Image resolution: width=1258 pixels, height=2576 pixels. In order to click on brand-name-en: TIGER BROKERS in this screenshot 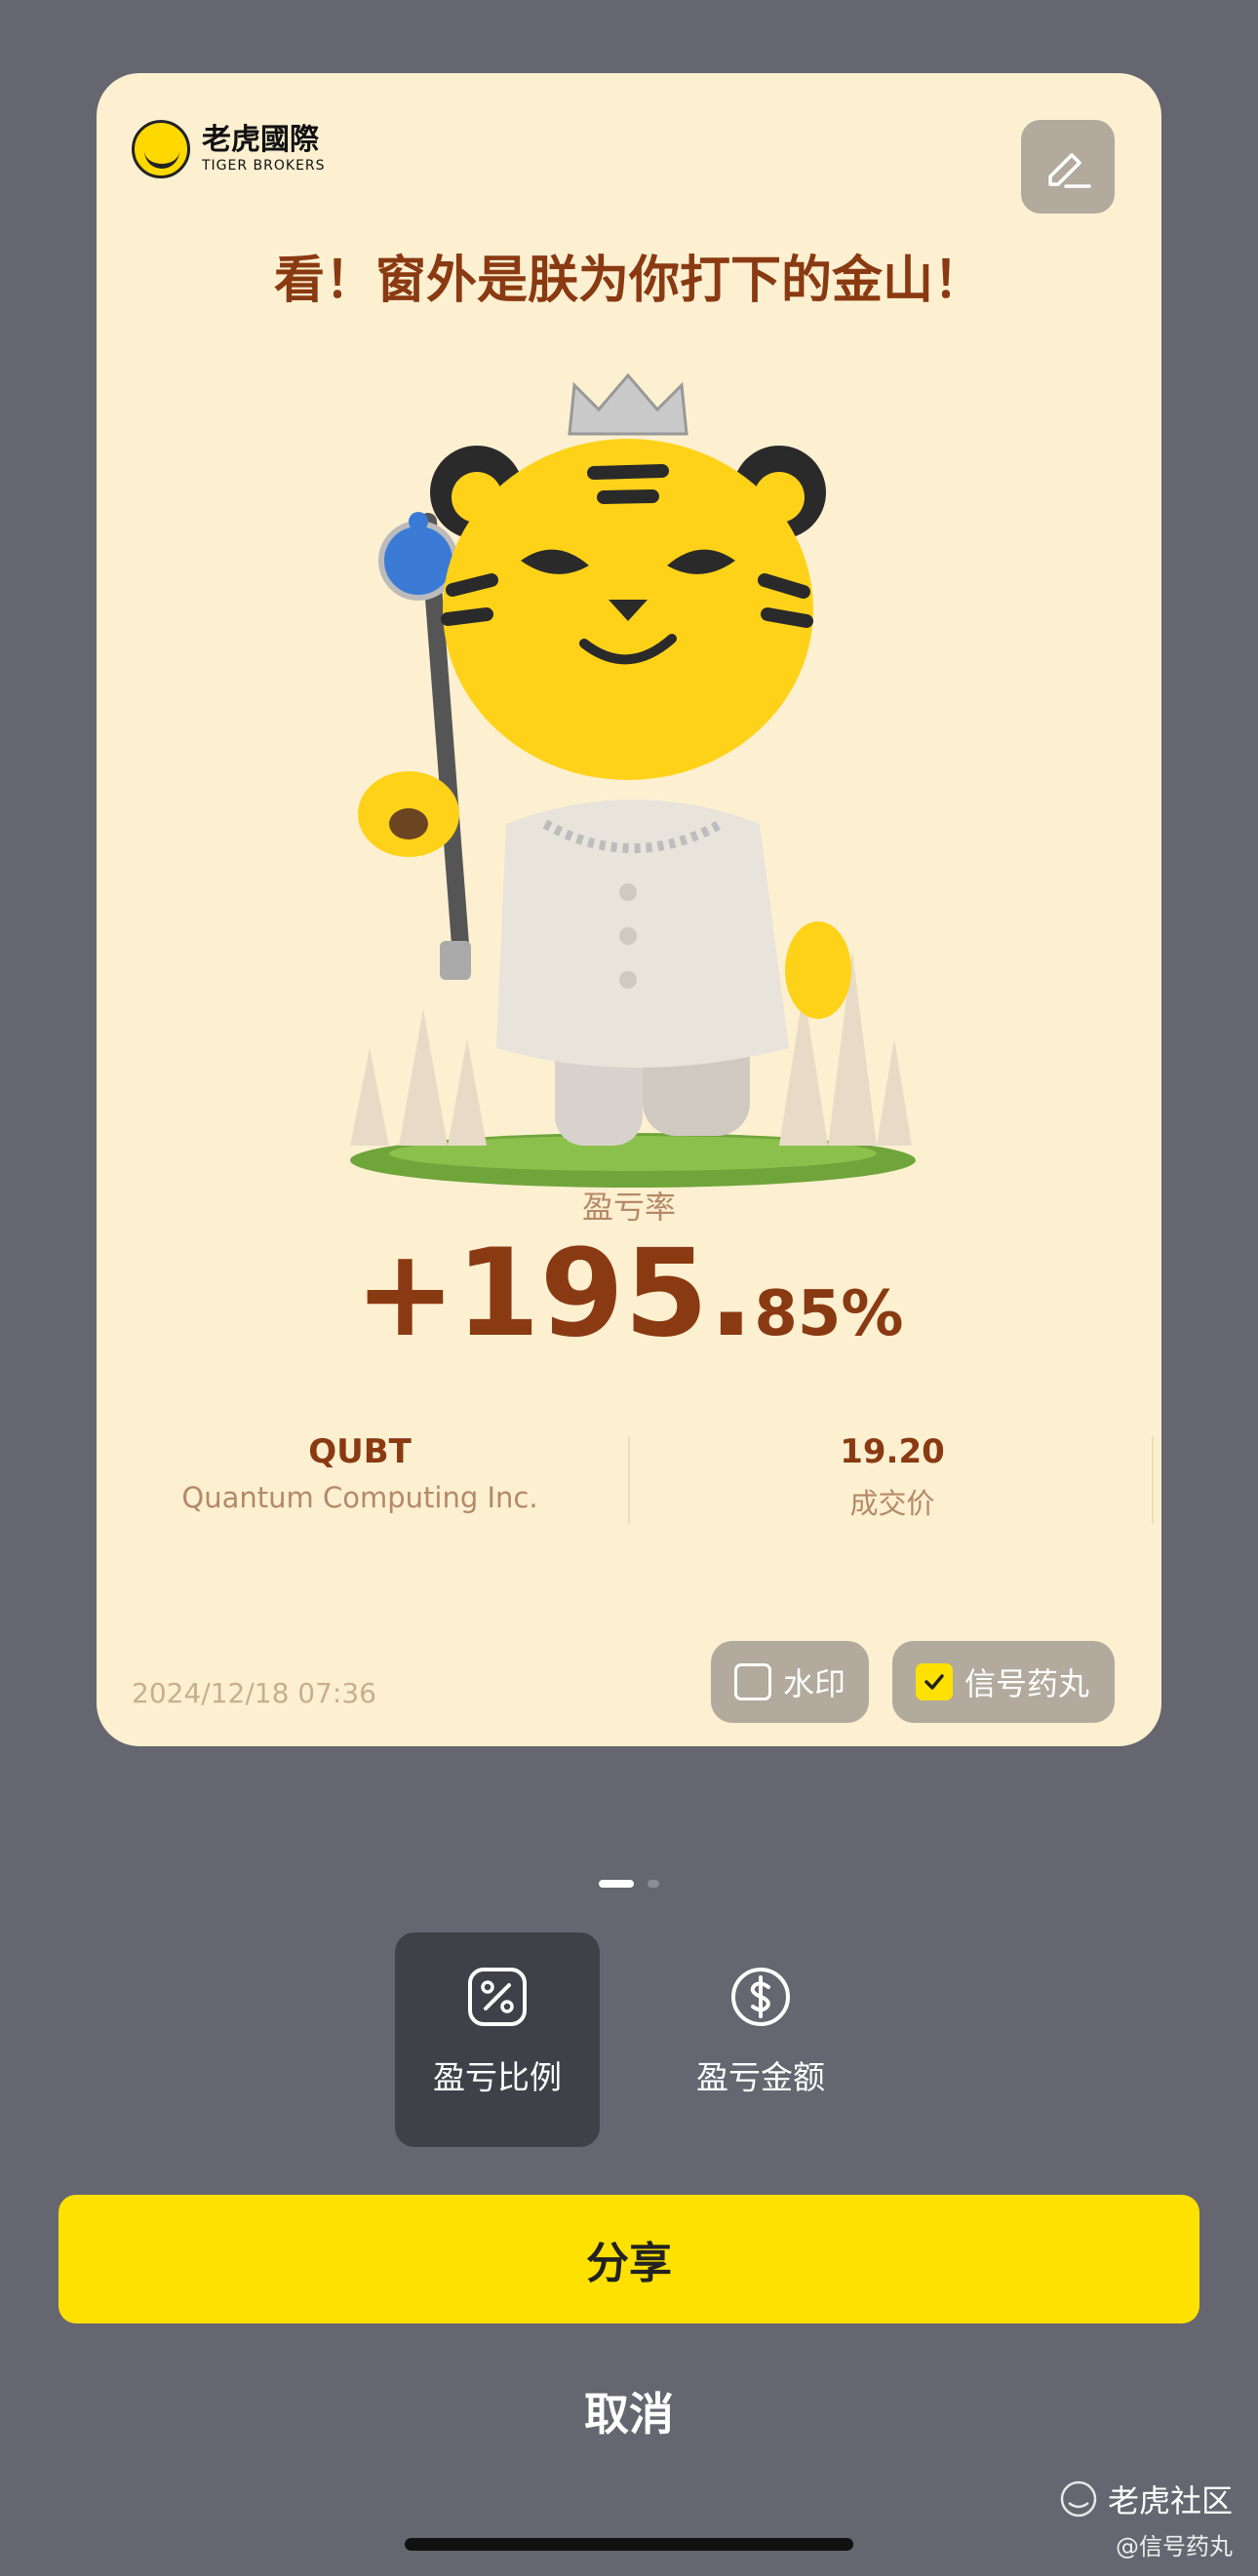, I will do `click(264, 166)`.